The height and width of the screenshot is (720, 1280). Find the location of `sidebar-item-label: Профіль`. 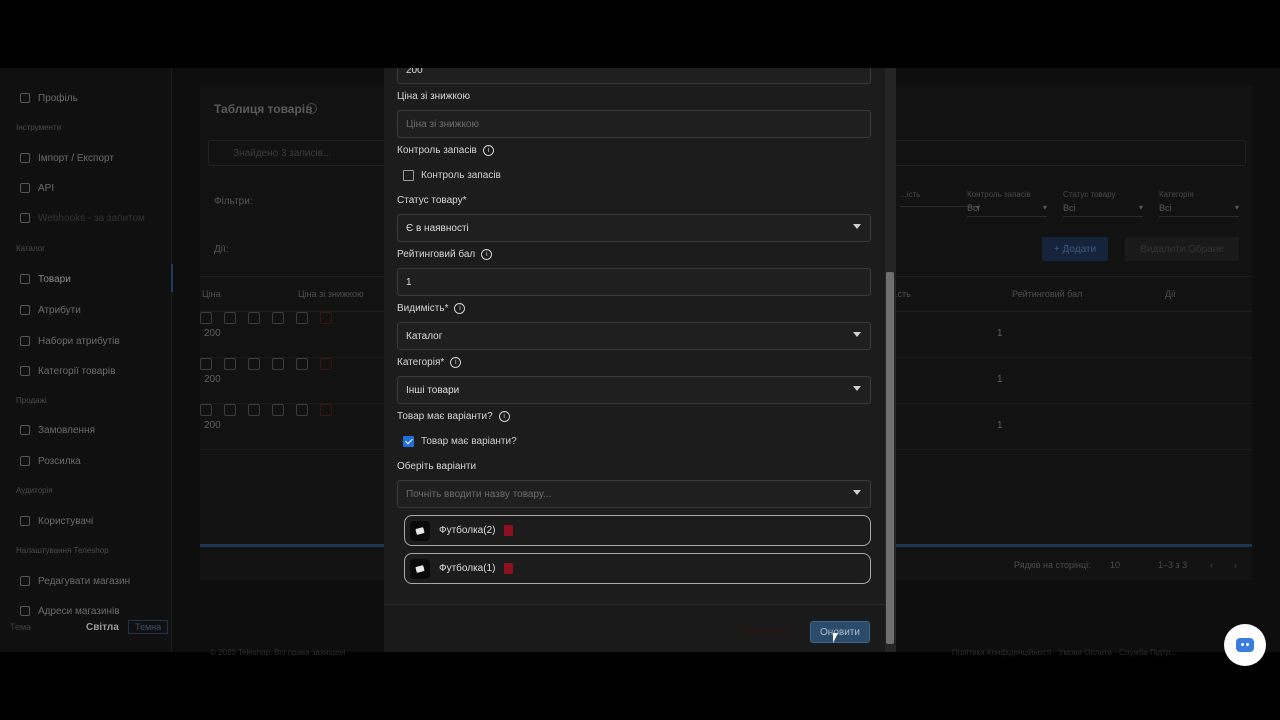

sidebar-item-label: Профіль is located at coordinates (58, 98).